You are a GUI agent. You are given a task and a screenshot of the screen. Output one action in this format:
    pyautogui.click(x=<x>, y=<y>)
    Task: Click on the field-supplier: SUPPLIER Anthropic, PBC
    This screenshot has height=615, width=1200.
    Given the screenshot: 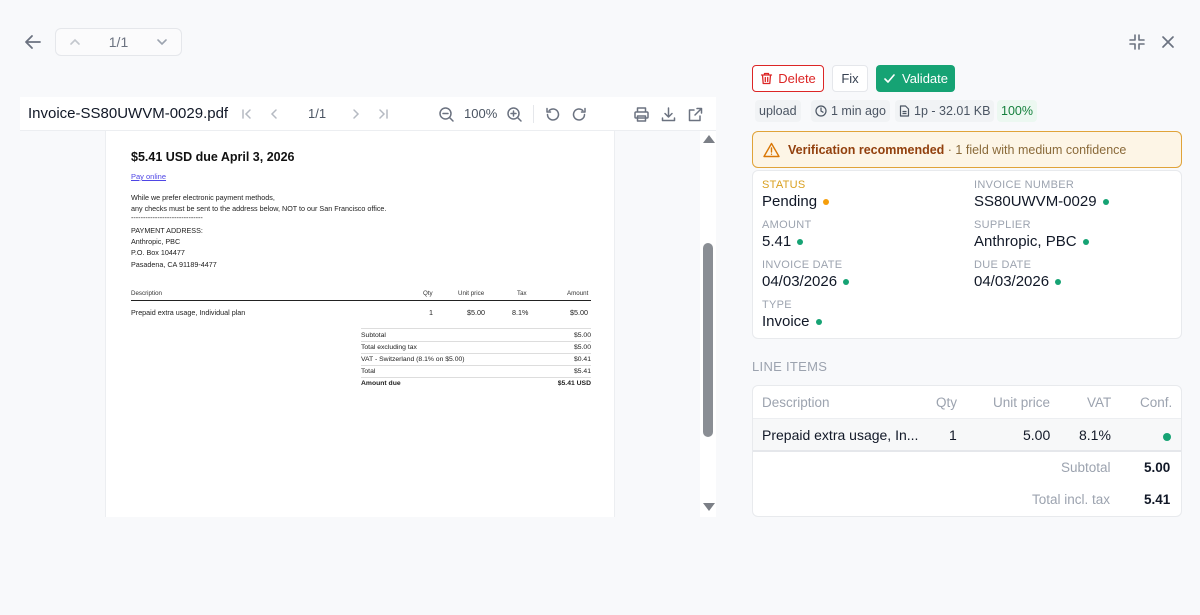 What is the action you would take?
    pyautogui.click(x=1031, y=234)
    